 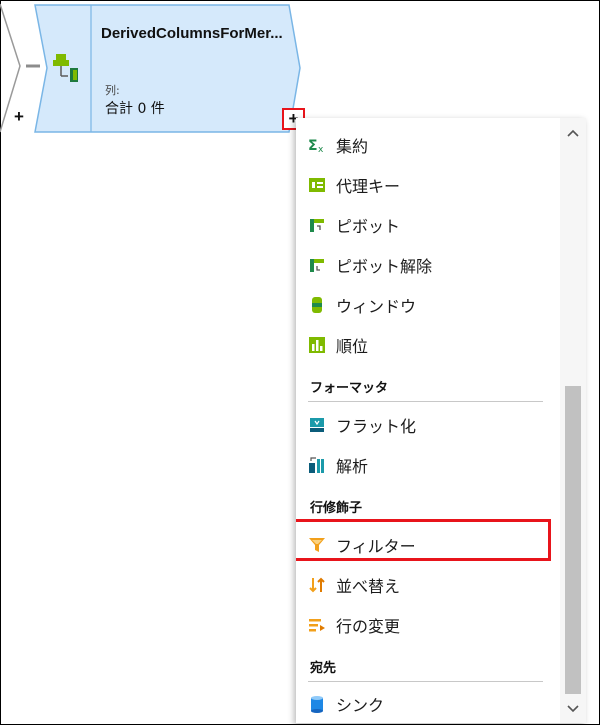 What do you see at coordinates (316, 465) in the screenshot?
I see `parse-icon` at bounding box center [316, 465].